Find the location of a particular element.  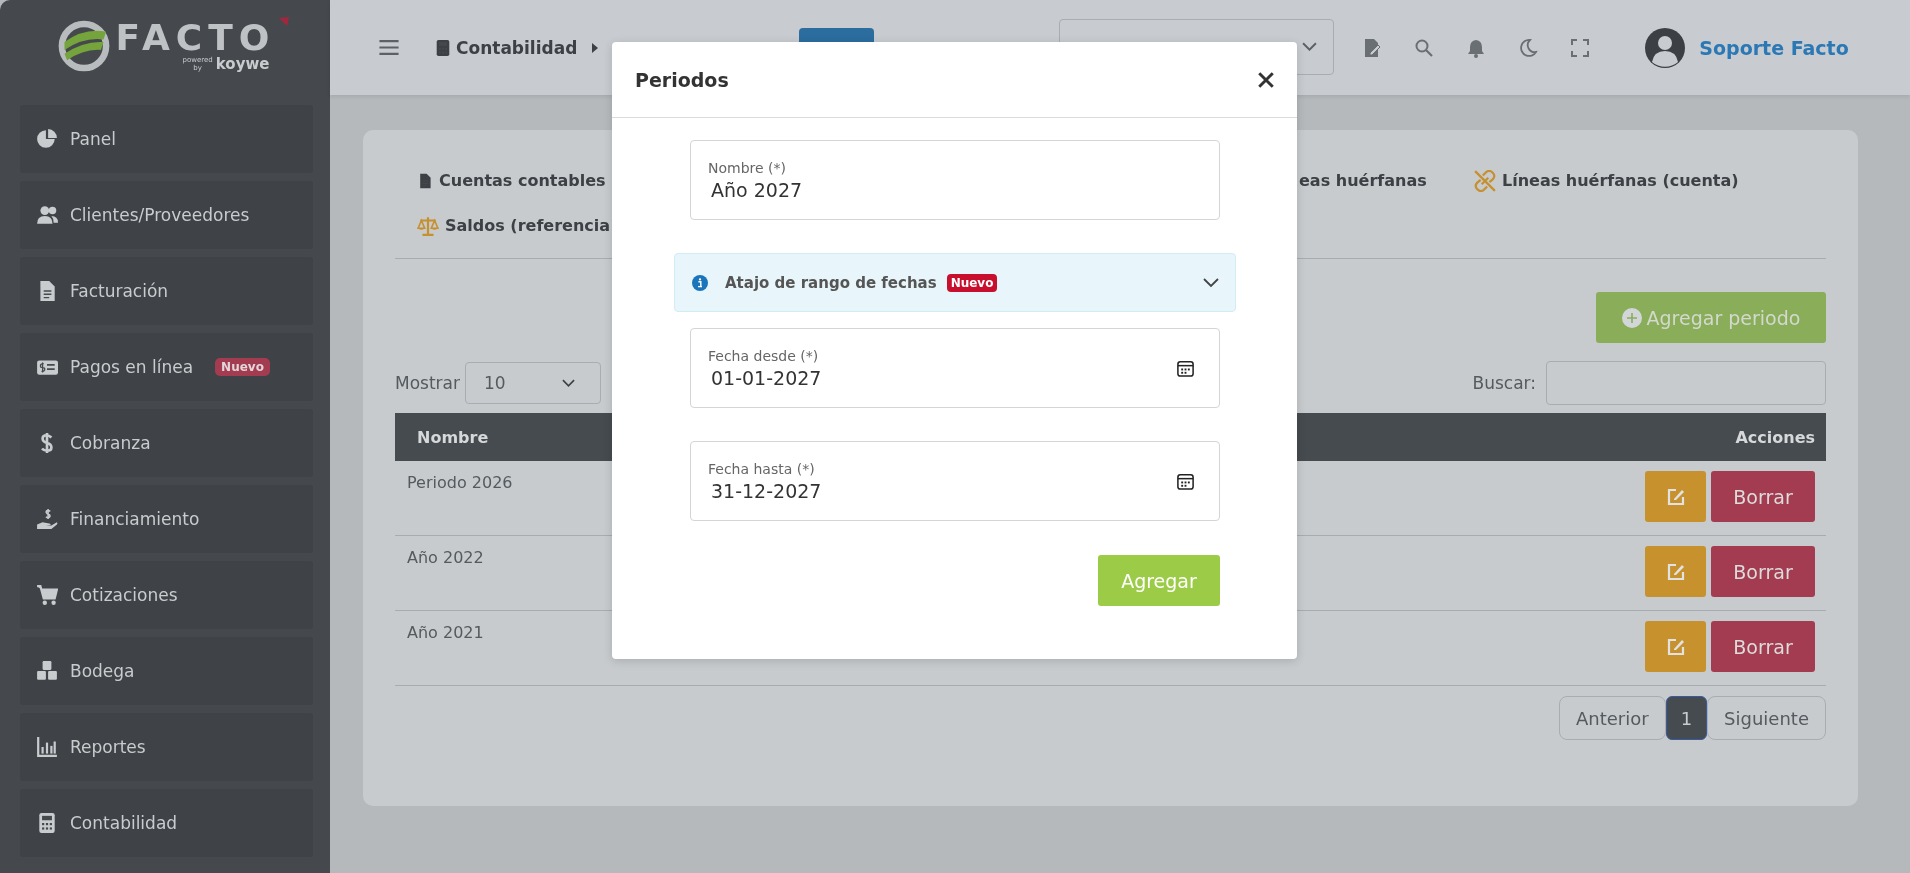

sidebar-item-label: Cotizaciones is located at coordinates (124, 595).